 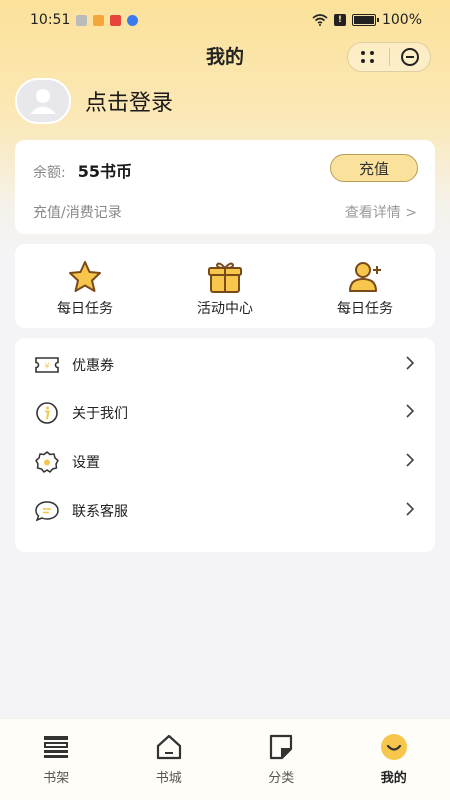 I want to click on quick-action-activity-center: 活动中心, so click(x=225, y=286).